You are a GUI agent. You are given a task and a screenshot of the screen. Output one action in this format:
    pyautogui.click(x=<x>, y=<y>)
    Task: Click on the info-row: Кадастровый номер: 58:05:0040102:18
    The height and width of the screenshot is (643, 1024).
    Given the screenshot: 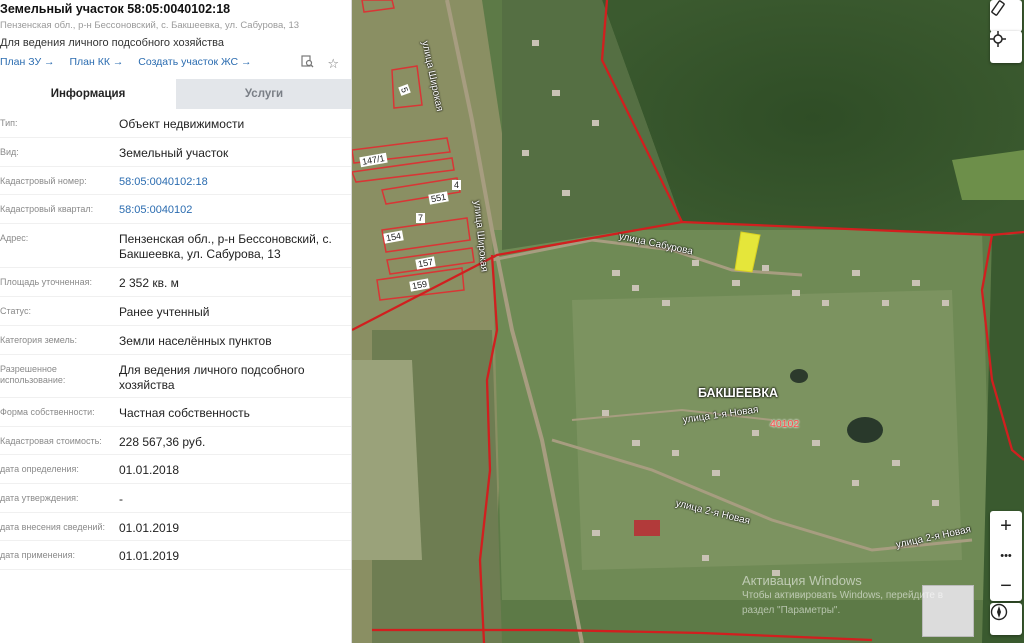 What is the action you would take?
    pyautogui.click(x=175, y=181)
    